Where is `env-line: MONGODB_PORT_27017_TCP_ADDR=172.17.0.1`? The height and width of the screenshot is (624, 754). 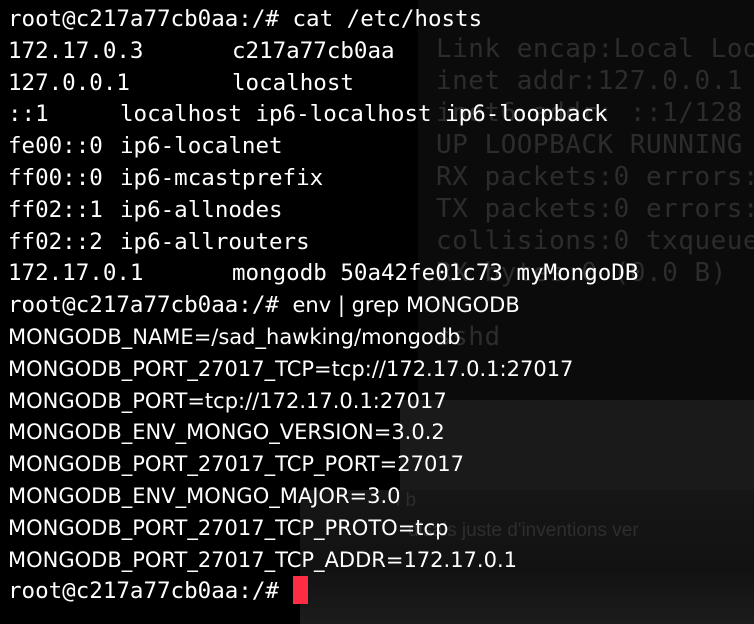 env-line: MONGODB_PORT_27017_TCP_ADDR=172.17.0.1 is located at coordinates (262, 559).